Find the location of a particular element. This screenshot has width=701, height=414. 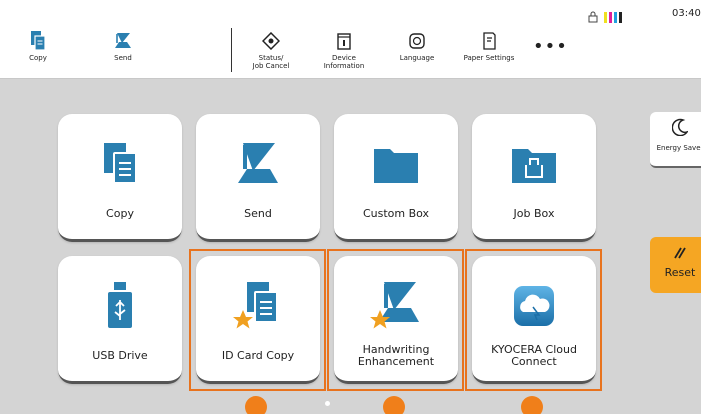

black-toner-icon is located at coordinates (620, 17).